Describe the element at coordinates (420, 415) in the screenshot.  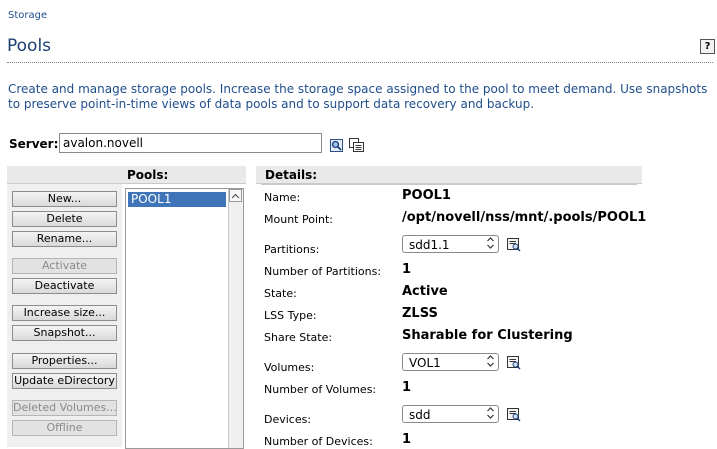
I see `devices-selected-value: sdd` at that location.